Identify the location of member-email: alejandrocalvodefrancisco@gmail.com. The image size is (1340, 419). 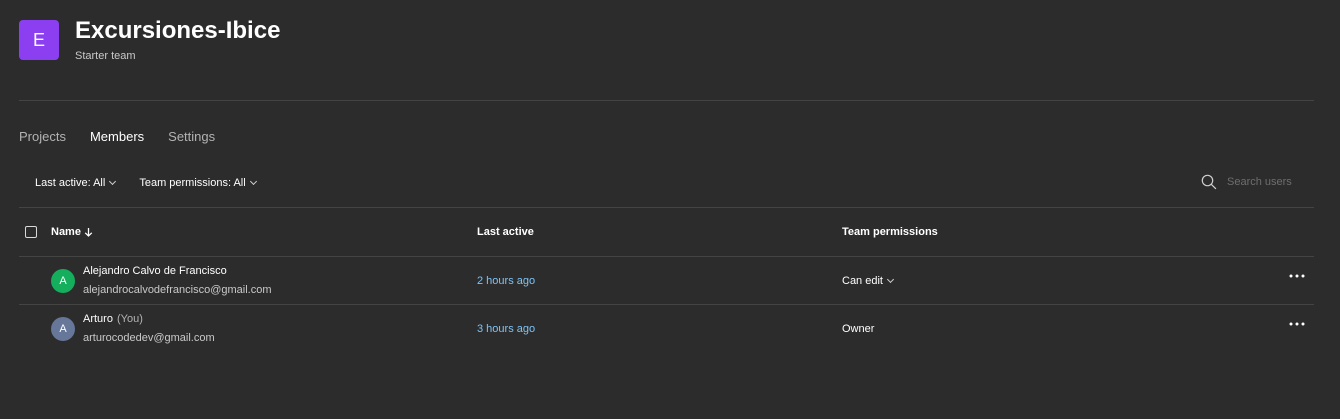
(177, 290).